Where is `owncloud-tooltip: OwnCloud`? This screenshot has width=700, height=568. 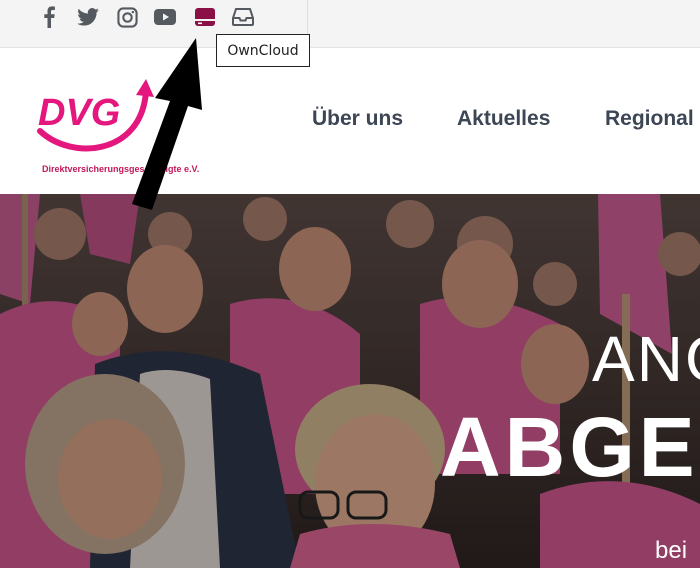 owncloud-tooltip: OwnCloud is located at coordinates (263, 50).